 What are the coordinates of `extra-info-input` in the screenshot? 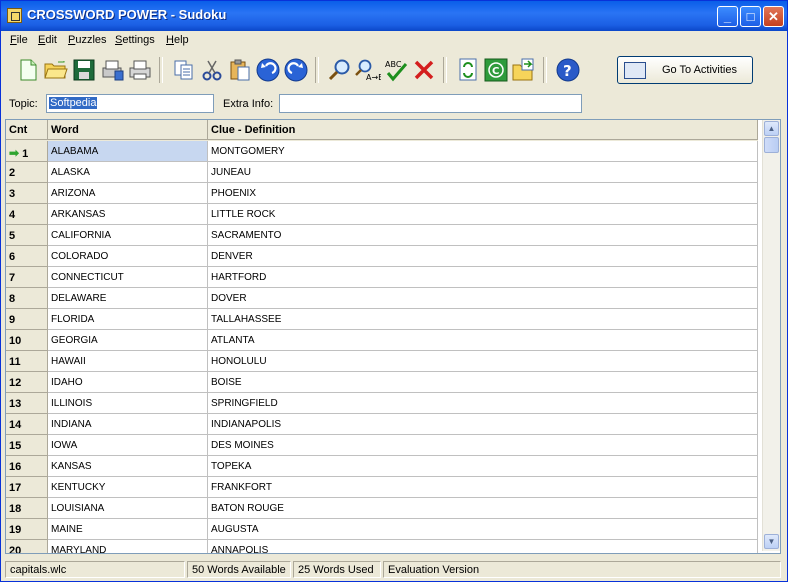 It's located at (430, 103).